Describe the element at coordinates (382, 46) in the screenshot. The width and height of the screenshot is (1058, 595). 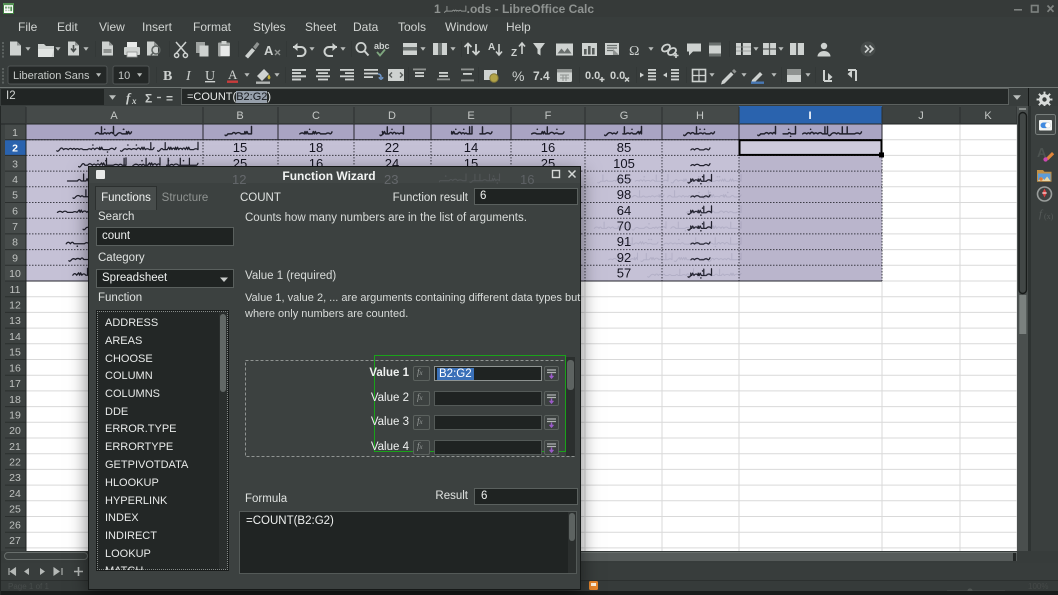
I see `svg-text: abc` at that location.